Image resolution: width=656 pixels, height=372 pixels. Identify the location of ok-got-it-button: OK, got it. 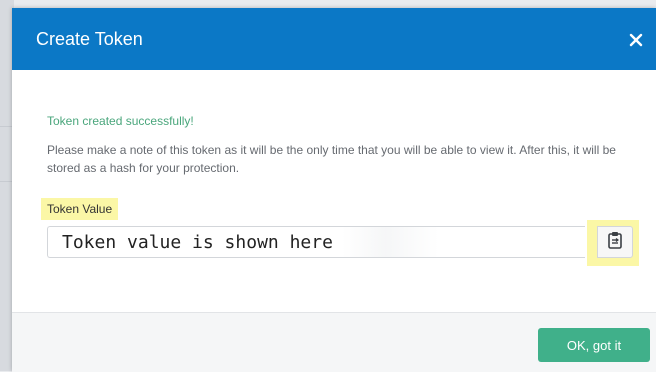
(594, 345).